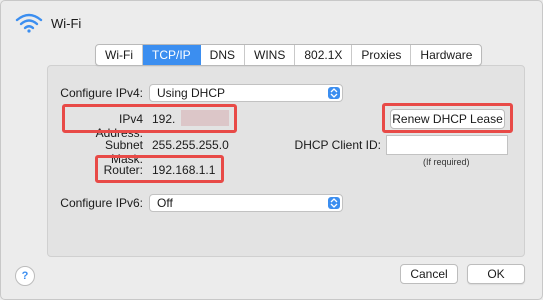  What do you see at coordinates (149, 118) in the screenshot?
I see `highlight-ipv4-address` at bounding box center [149, 118].